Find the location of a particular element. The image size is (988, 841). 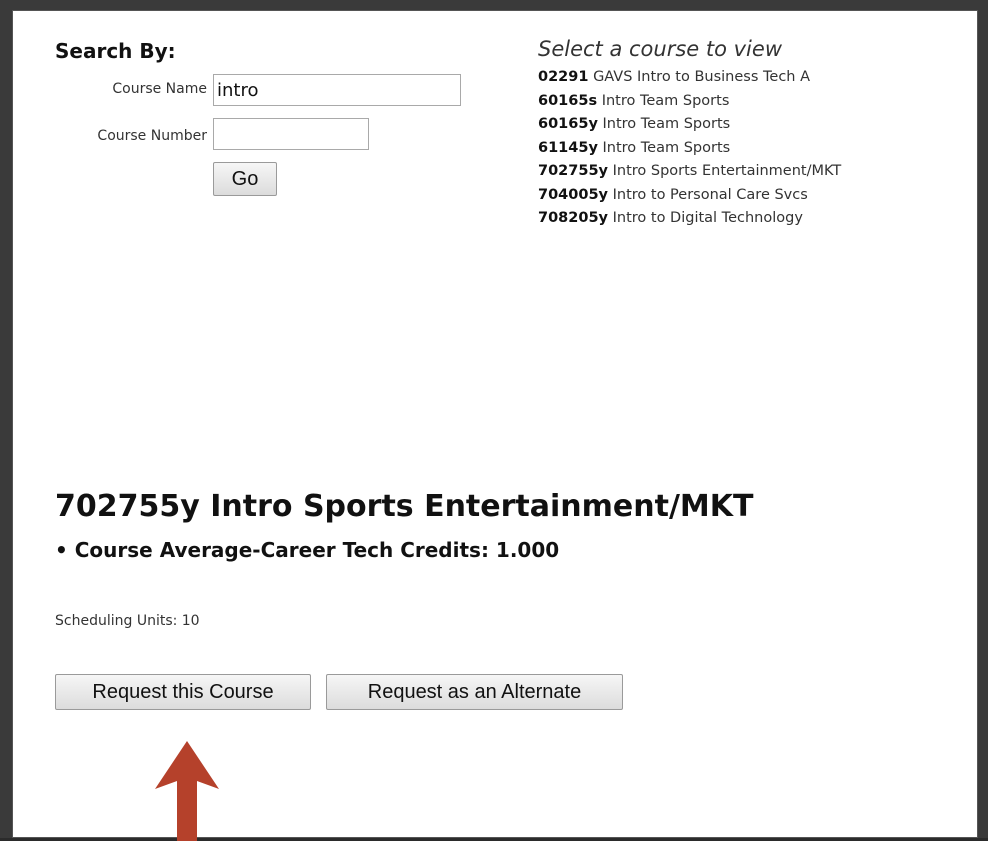

course-name-link: GAVS Intro to Business Tech A is located at coordinates (701, 77).